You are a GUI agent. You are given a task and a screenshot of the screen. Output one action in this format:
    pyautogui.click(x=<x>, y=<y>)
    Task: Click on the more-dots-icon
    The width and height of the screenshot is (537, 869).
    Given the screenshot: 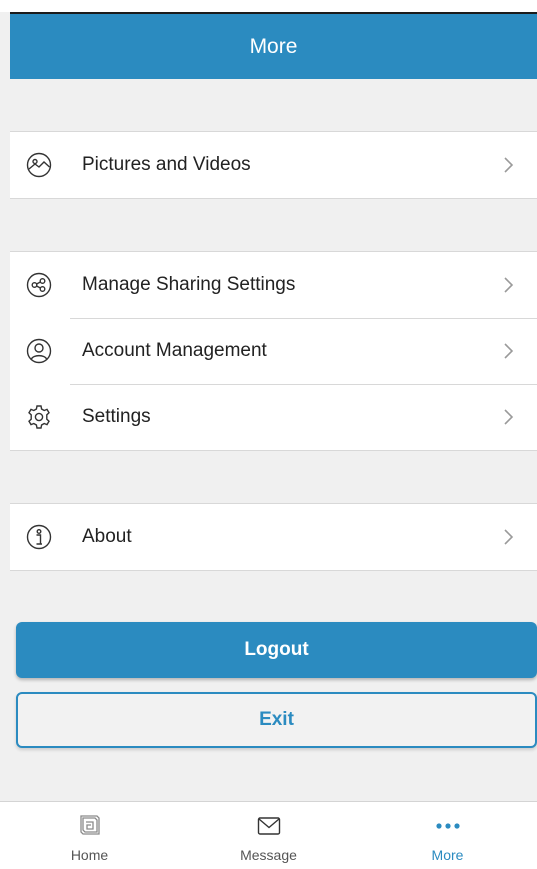 What is the action you would take?
    pyautogui.click(x=448, y=826)
    